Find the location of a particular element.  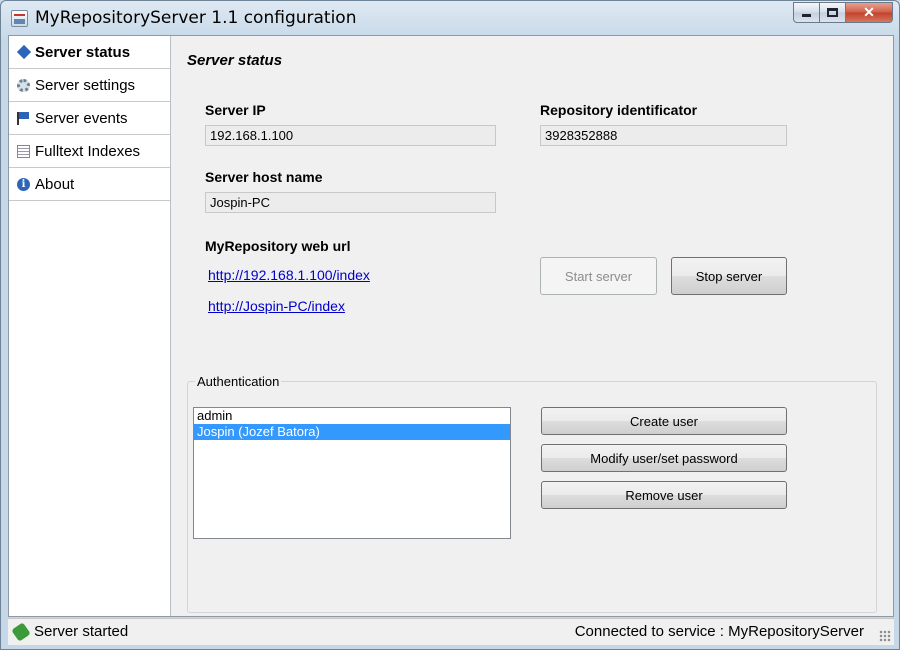

sidebar-item-label: Server settings is located at coordinates (85, 85).